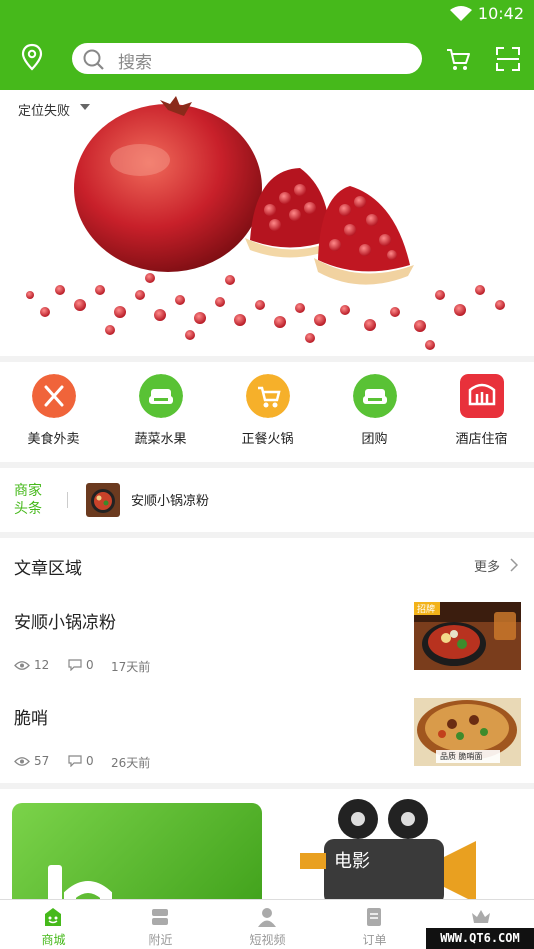  What do you see at coordinates (247, 58) in the screenshot?
I see `search-input: 搜索` at bounding box center [247, 58].